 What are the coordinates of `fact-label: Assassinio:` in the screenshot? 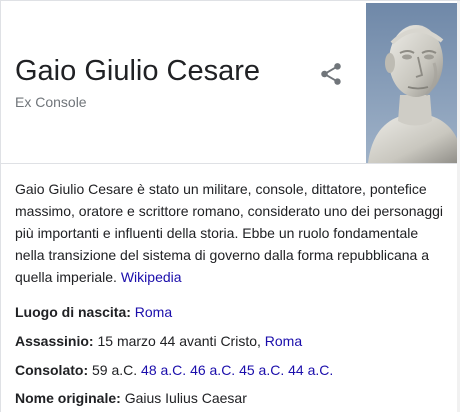 It's located at (54, 341).